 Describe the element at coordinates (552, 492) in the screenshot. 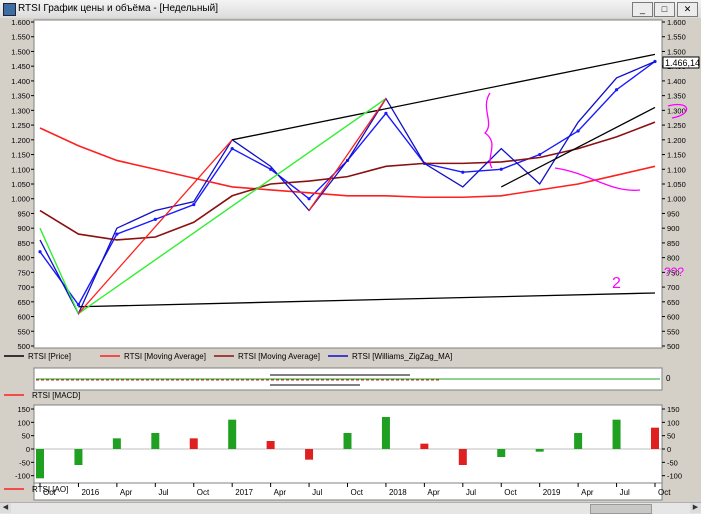

I see `x-tick-label: 2019` at that location.